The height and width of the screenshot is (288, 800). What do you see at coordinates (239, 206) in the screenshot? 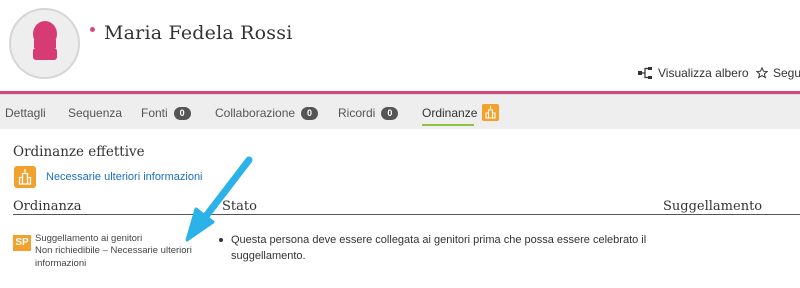
I see `column-header-status: Stato` at bounding box center [239, 206].